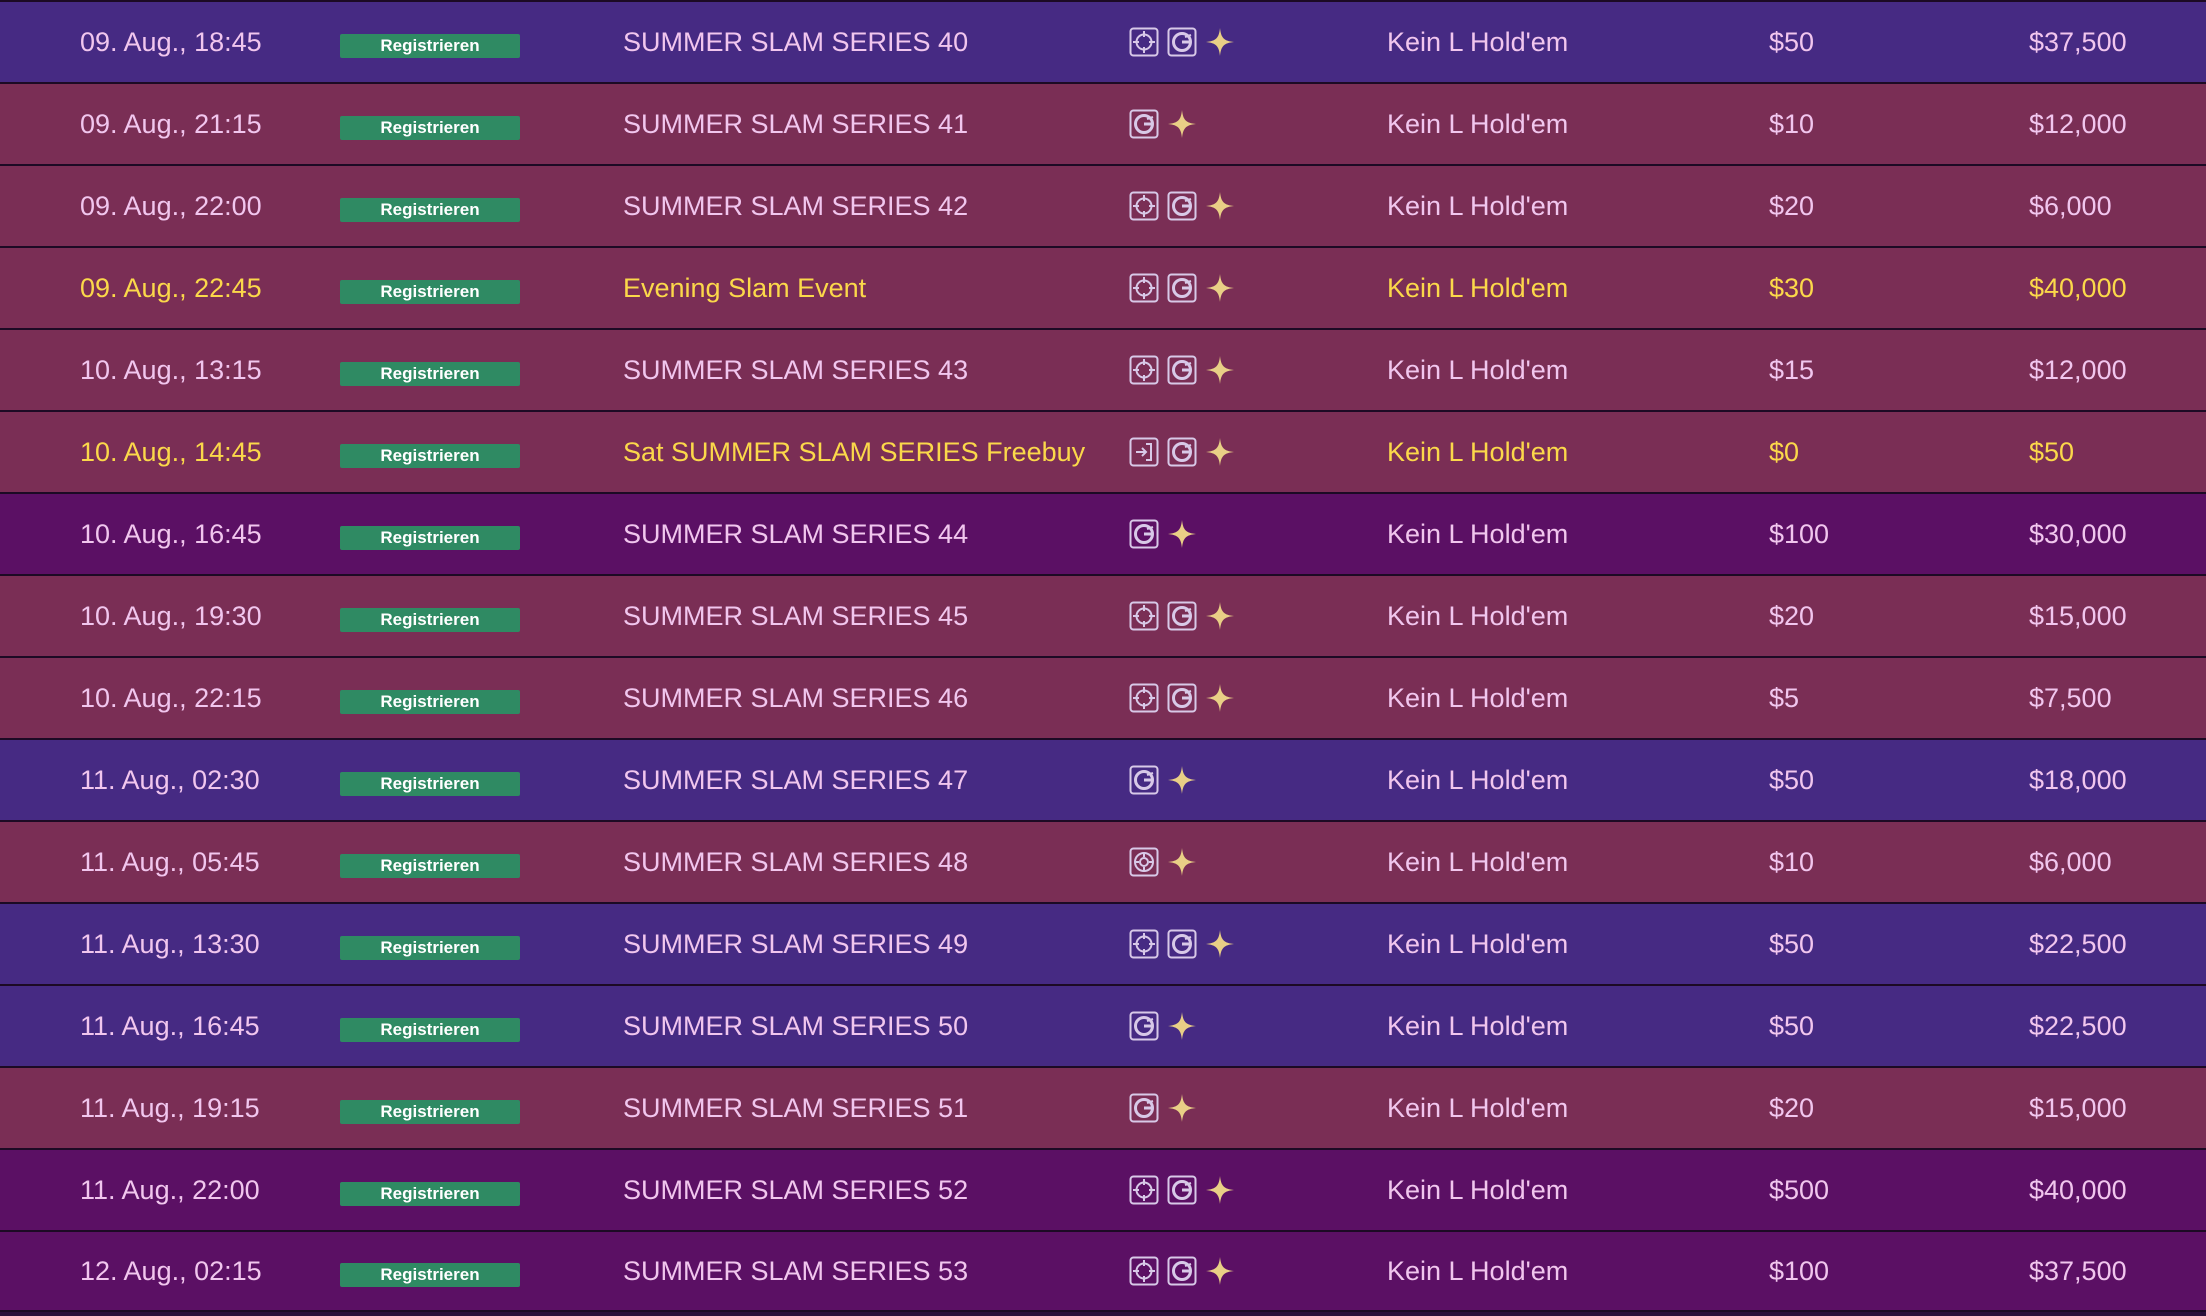 The height and width of the screenshot is (1316, 2206). What do you see at coordinates (171, 697) in the screenshot?
I see `tournament-start-time: 10. Aug., 22:15` at bounding box center [171, 697].